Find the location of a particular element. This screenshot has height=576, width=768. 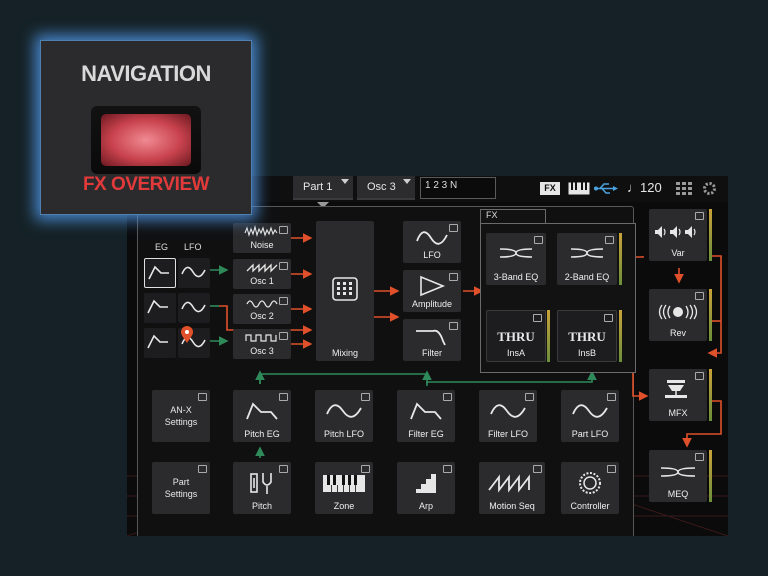

pitch-lfo-block: Pitch LFO is located at coordinates (344, 416).